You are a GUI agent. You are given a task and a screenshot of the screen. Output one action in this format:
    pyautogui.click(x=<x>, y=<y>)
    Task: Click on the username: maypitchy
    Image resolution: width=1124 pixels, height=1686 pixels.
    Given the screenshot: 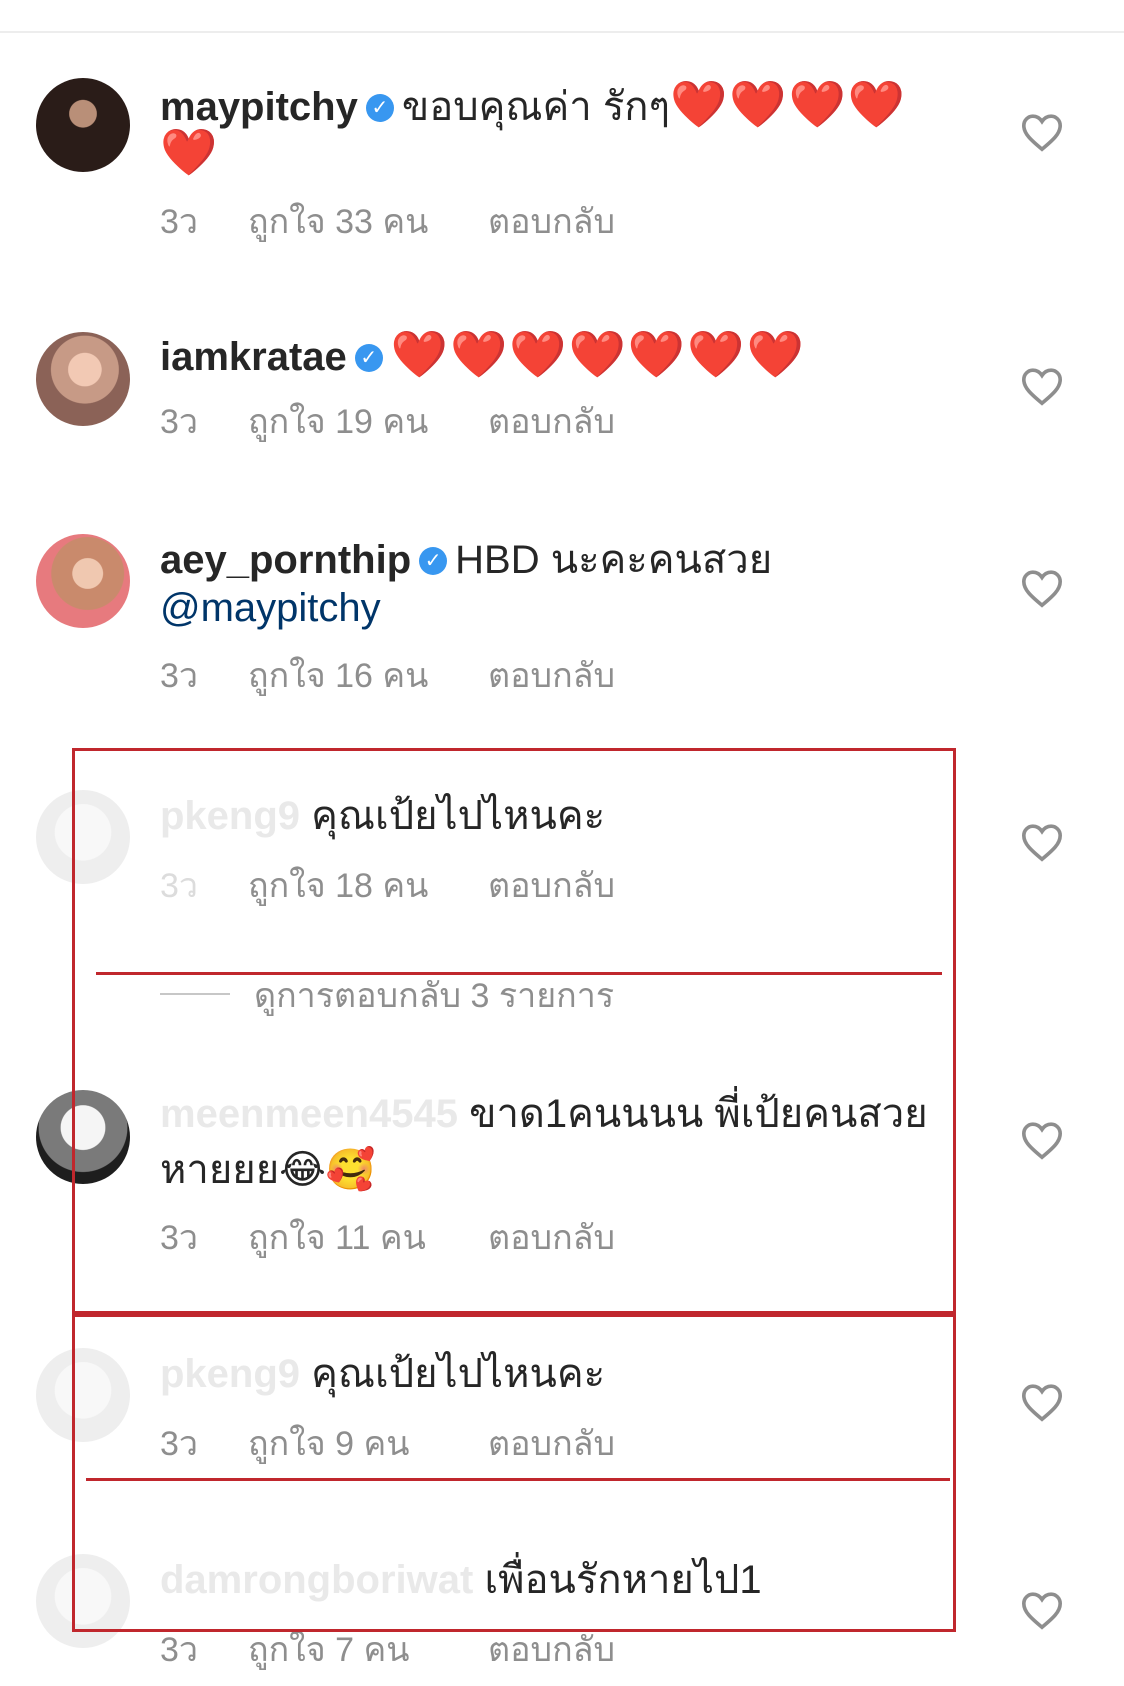 What is the action you would take?
    pyautogui.click(x=259, y=107)
    